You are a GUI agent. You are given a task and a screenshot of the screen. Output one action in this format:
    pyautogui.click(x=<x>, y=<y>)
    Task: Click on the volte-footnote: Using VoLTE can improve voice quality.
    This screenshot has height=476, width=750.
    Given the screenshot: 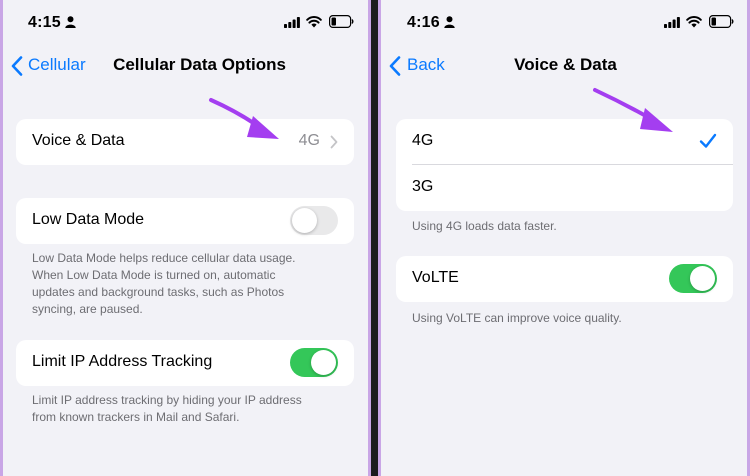 What is the action you would take?
    pyautogui.click(x=517, y=318)
    